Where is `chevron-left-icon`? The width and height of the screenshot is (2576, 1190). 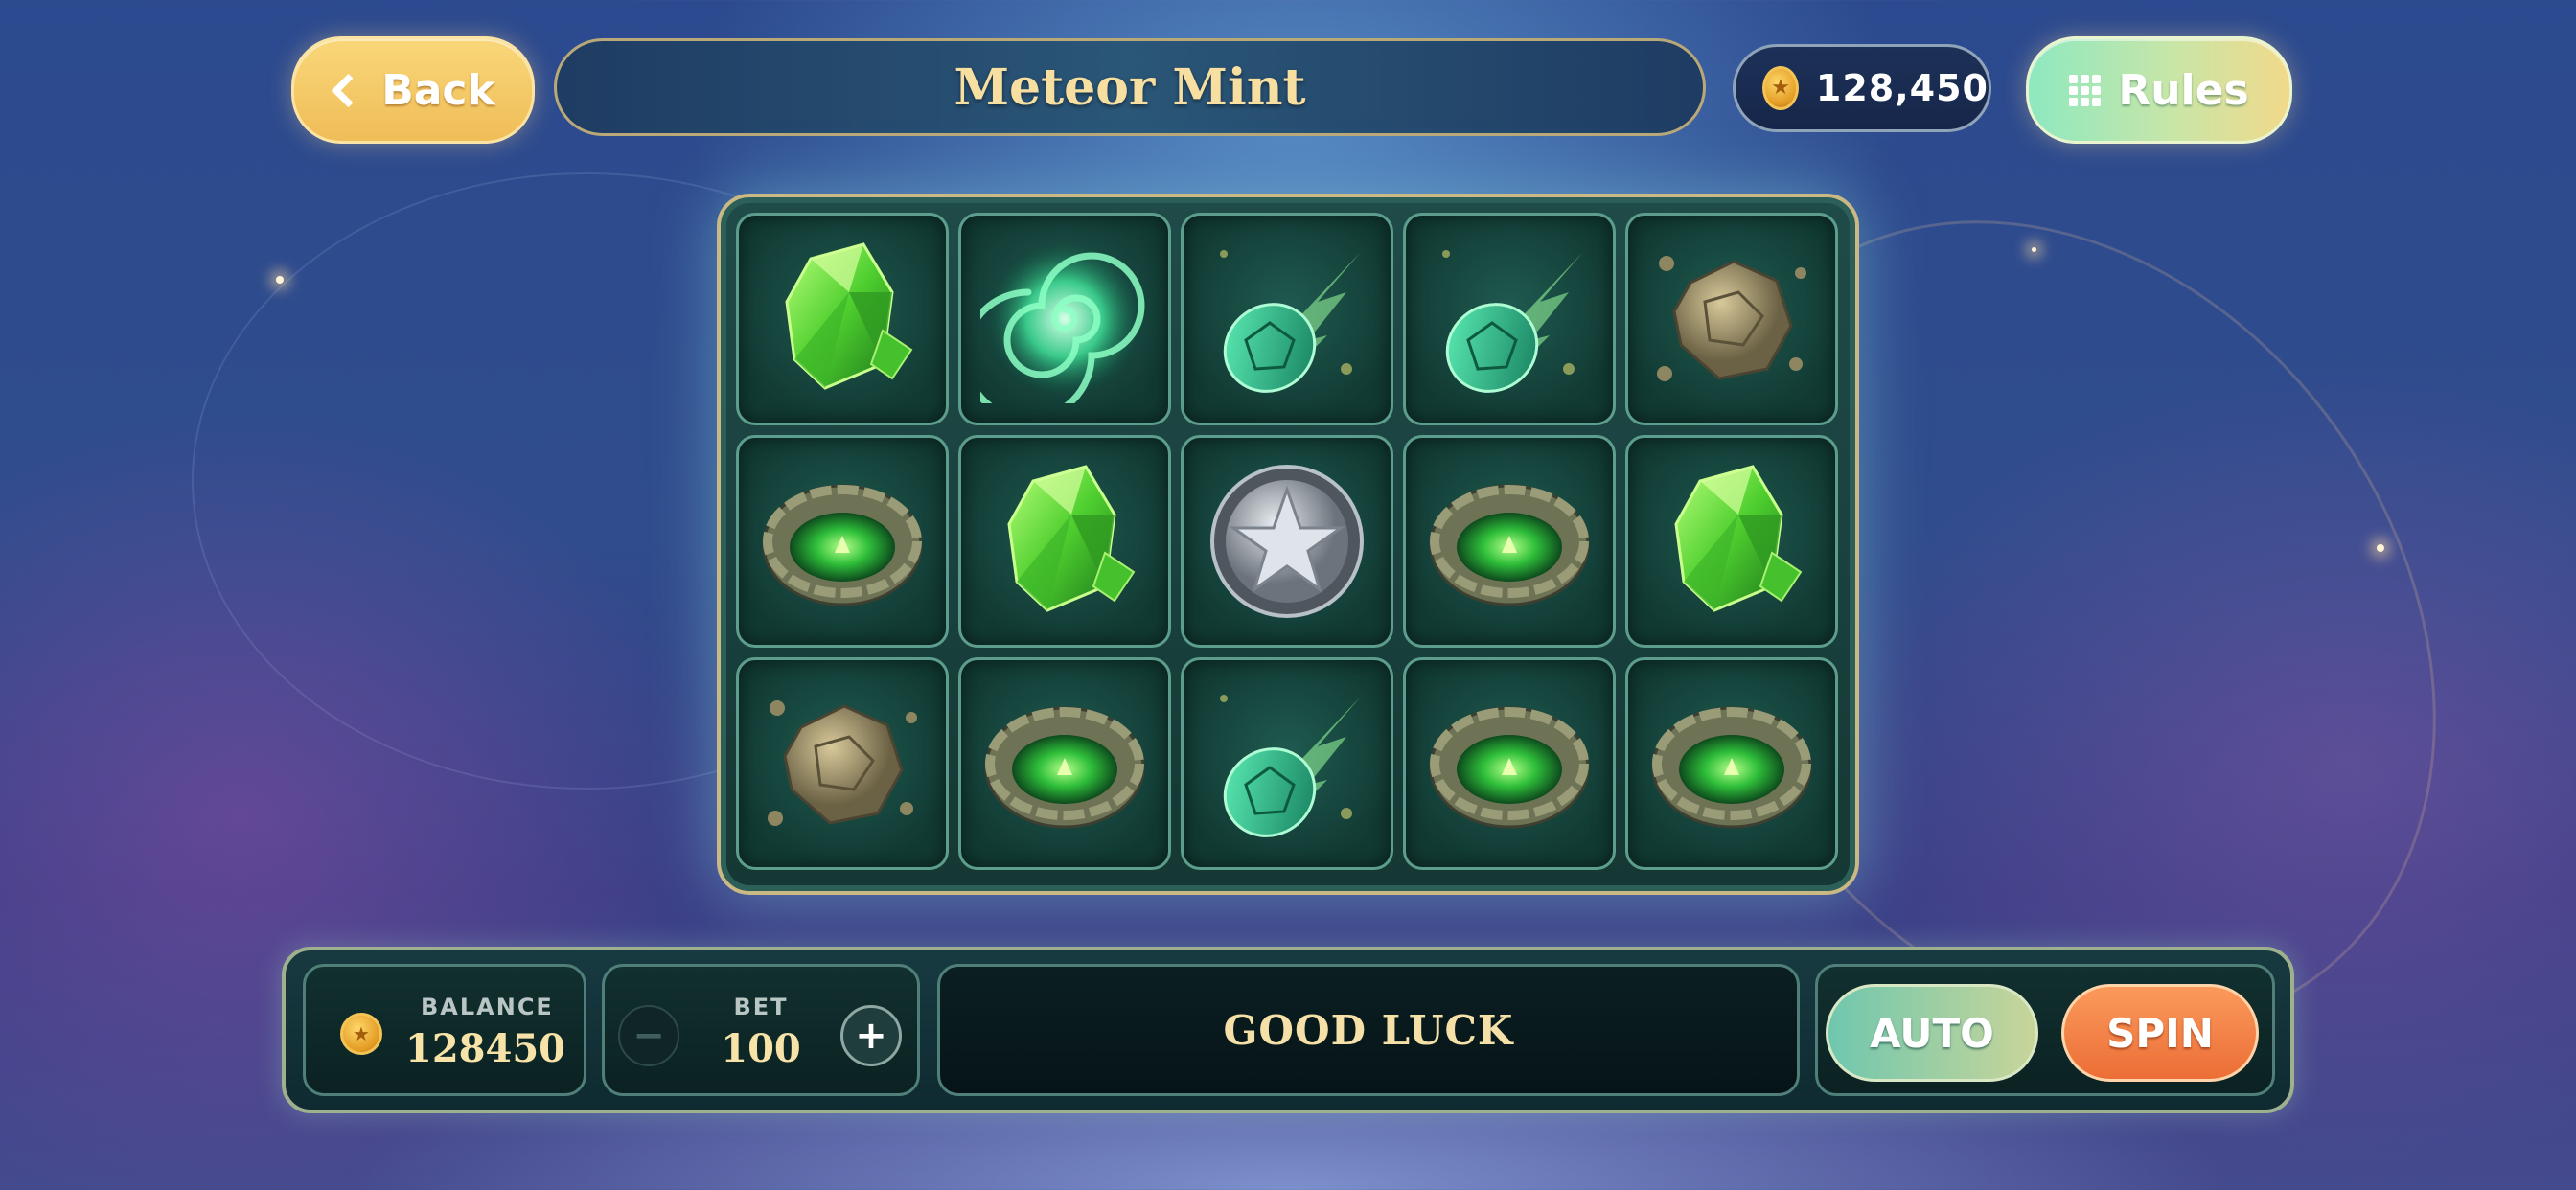
chevron-left-icon is located at coordinates (349, 90).